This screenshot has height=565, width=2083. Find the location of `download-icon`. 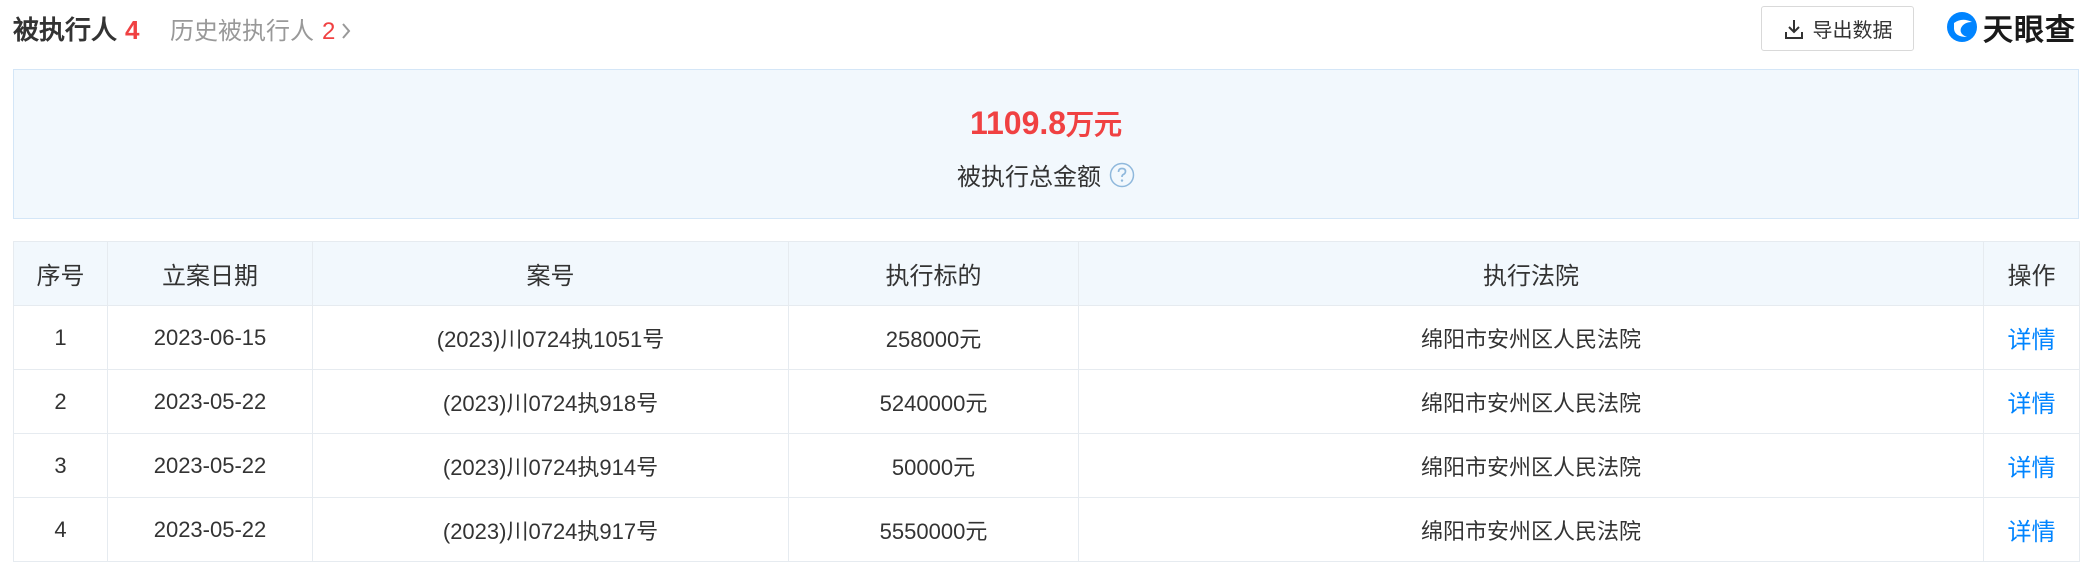

download-icon is located at coordinates (1793, 29).